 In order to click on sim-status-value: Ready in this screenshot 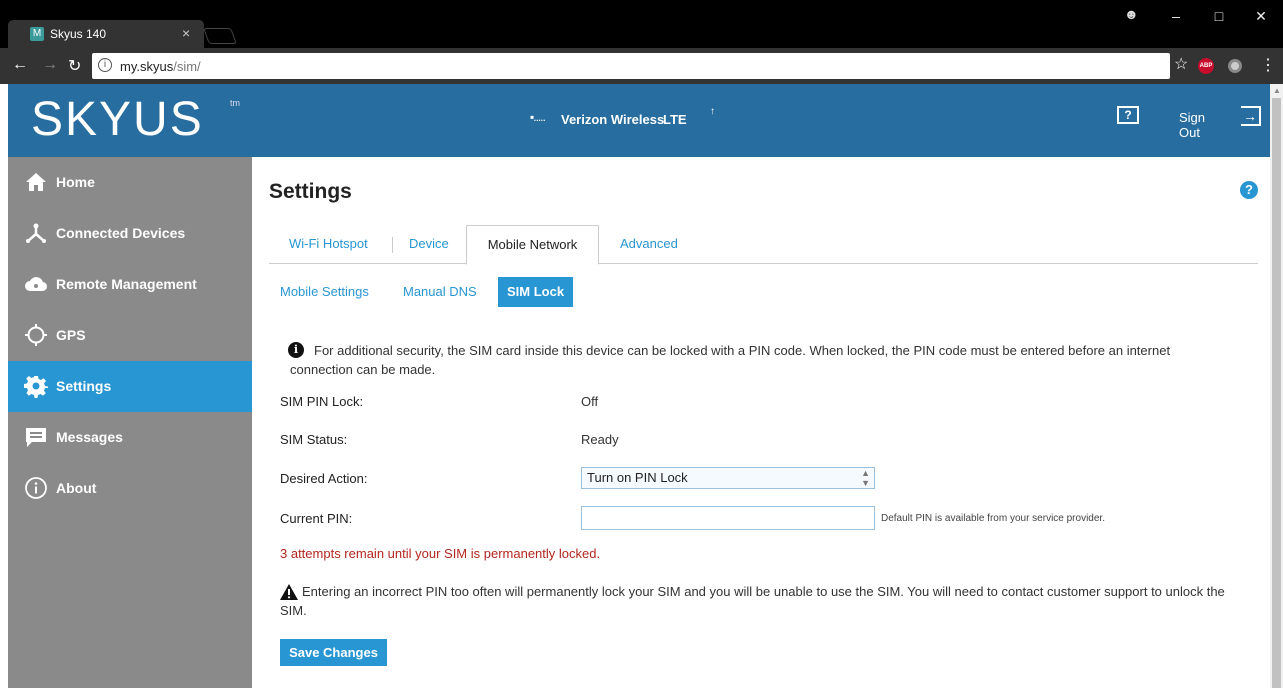, I will do `click(600, 439)`.